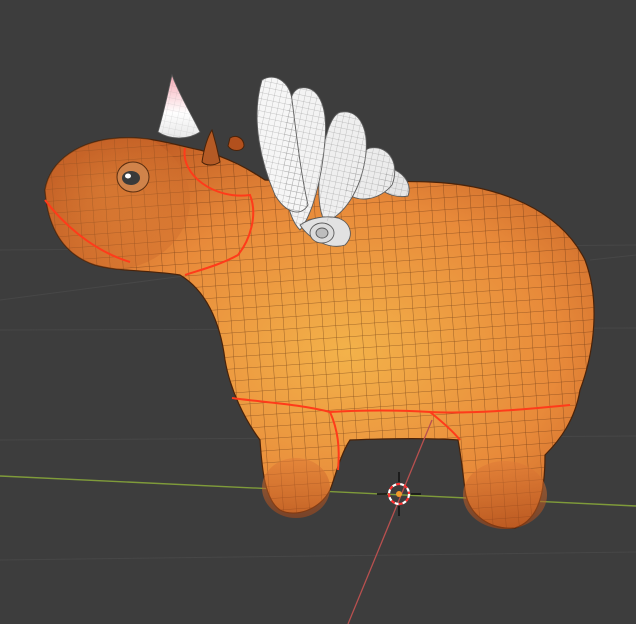  Describe the element at coordinates (133, 177) in the screenshot. I see `eye` at that location.